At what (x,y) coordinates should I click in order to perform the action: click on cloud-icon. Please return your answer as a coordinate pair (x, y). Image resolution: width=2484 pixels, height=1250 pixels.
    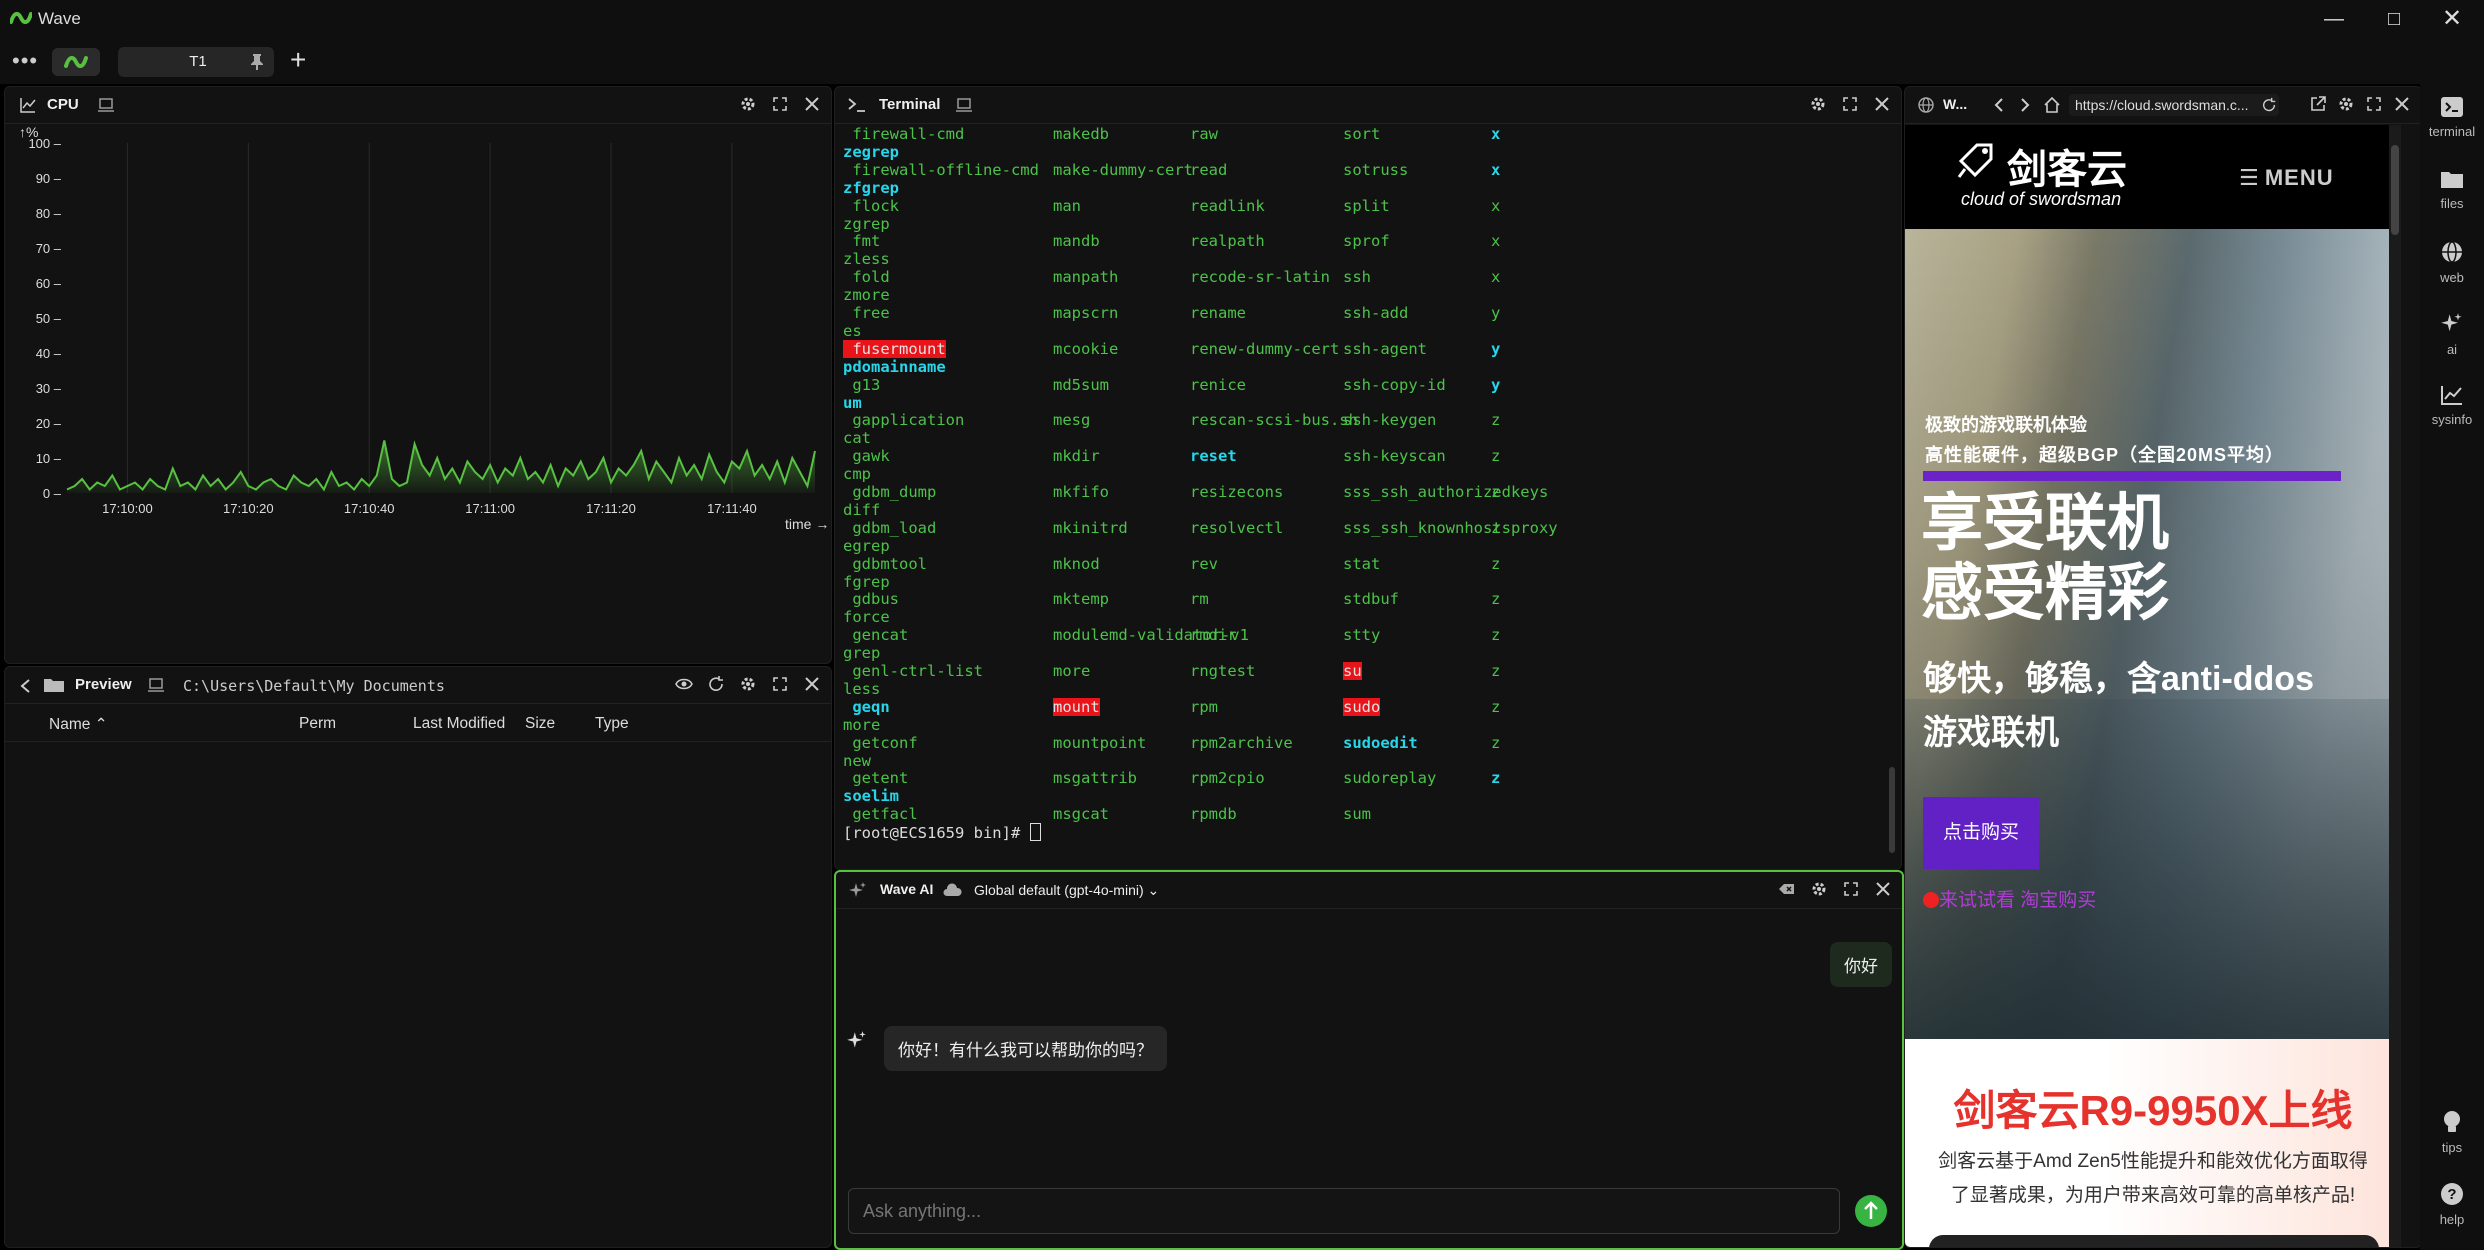
    Looking at the image, I should click on (952, 889).